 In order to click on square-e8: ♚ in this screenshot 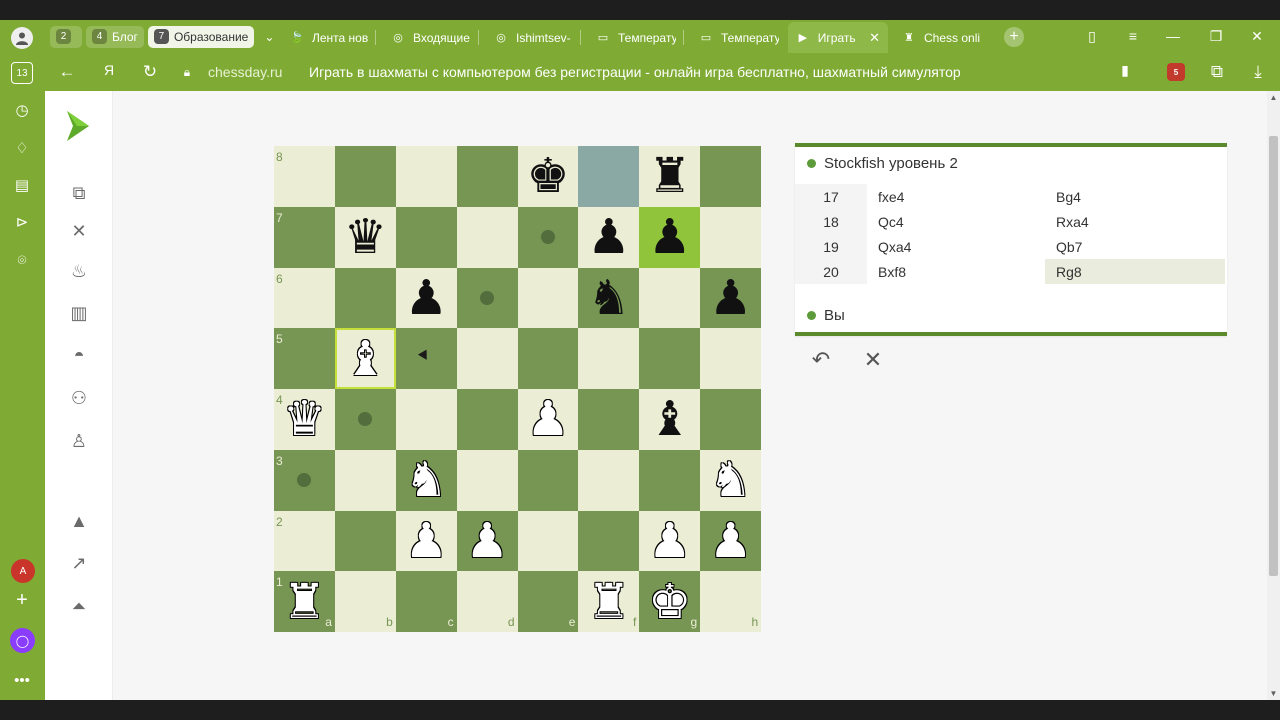, I will do `click(548, 176)`.